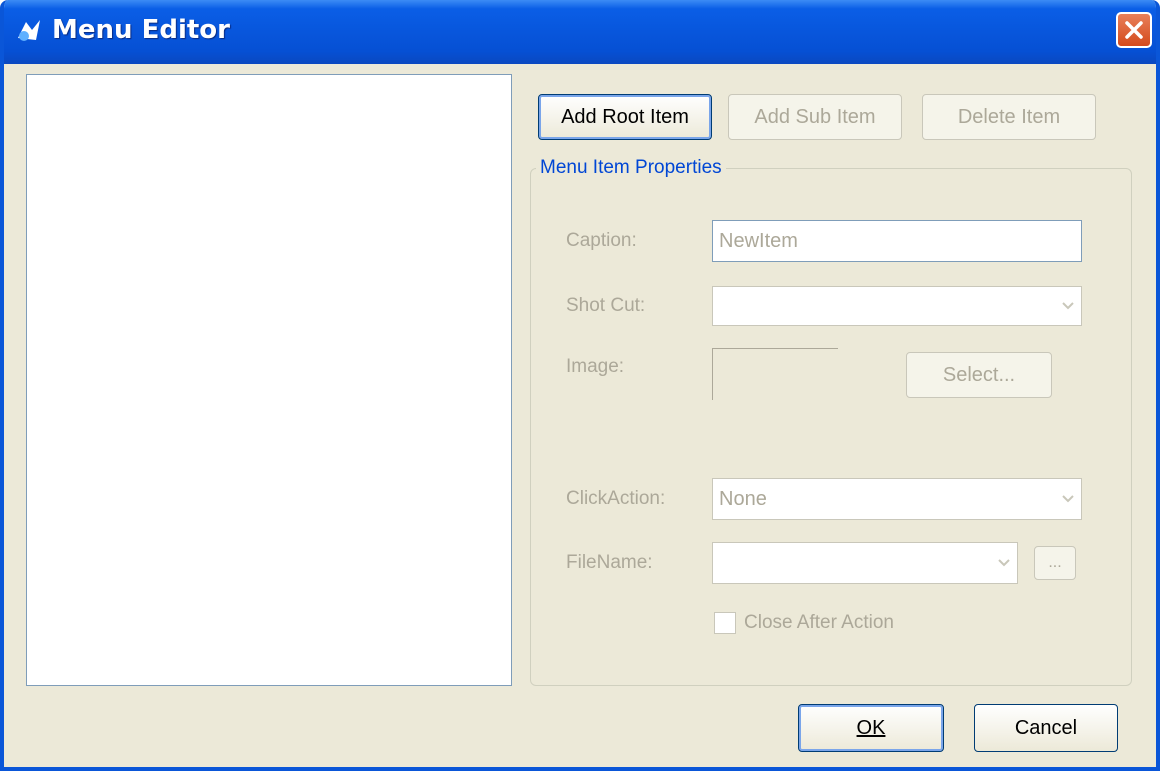 This screenshot has width=1160, height=771. I want to click on close-icon, so click(1134, 30).